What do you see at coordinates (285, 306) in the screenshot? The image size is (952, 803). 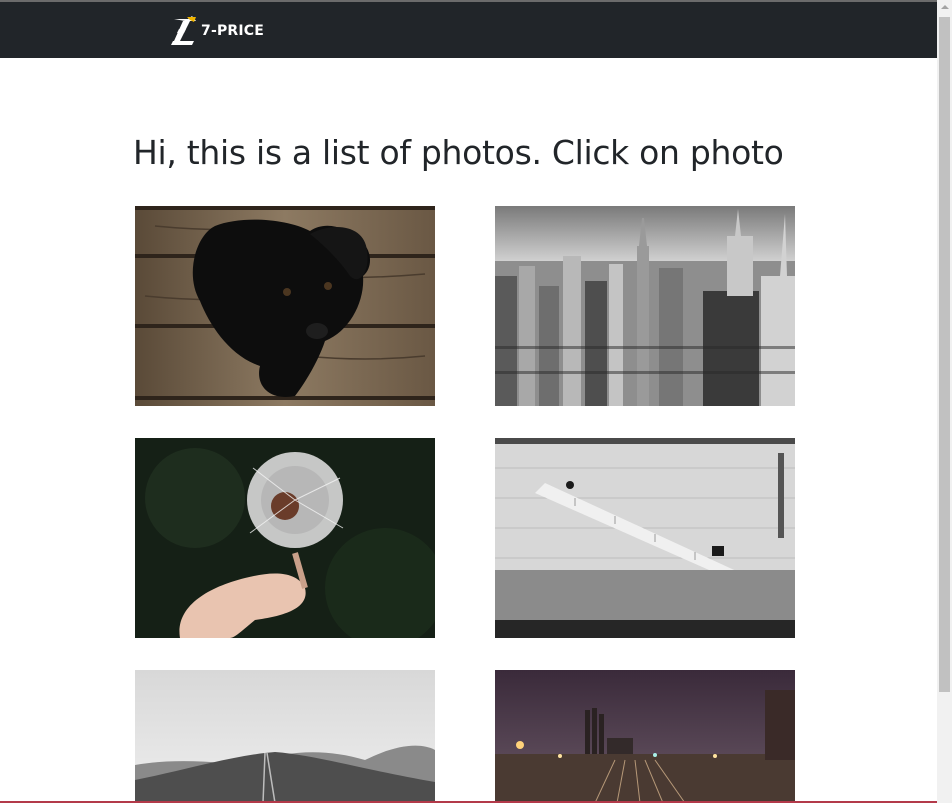 I see `photo-puppy` at bounding box center [285, 306].